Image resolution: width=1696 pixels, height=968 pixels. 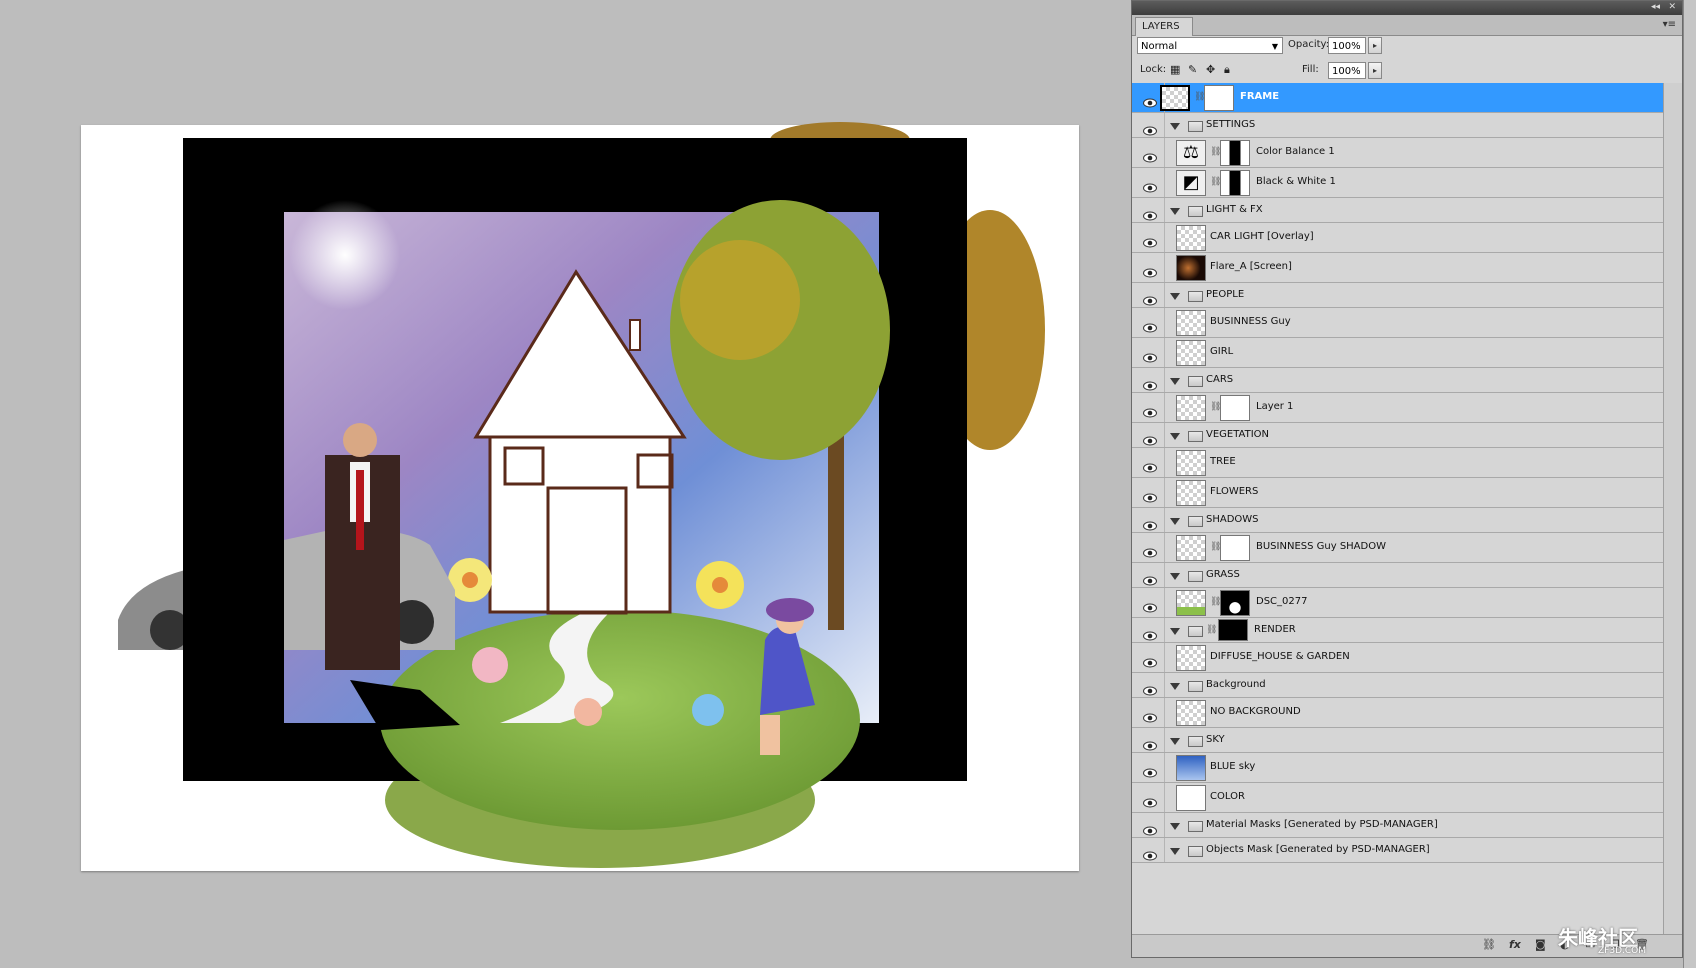 I want to click on layer-name: DIFFUSE_HOUSE & GARDEN, so click(x=1280, y=656).